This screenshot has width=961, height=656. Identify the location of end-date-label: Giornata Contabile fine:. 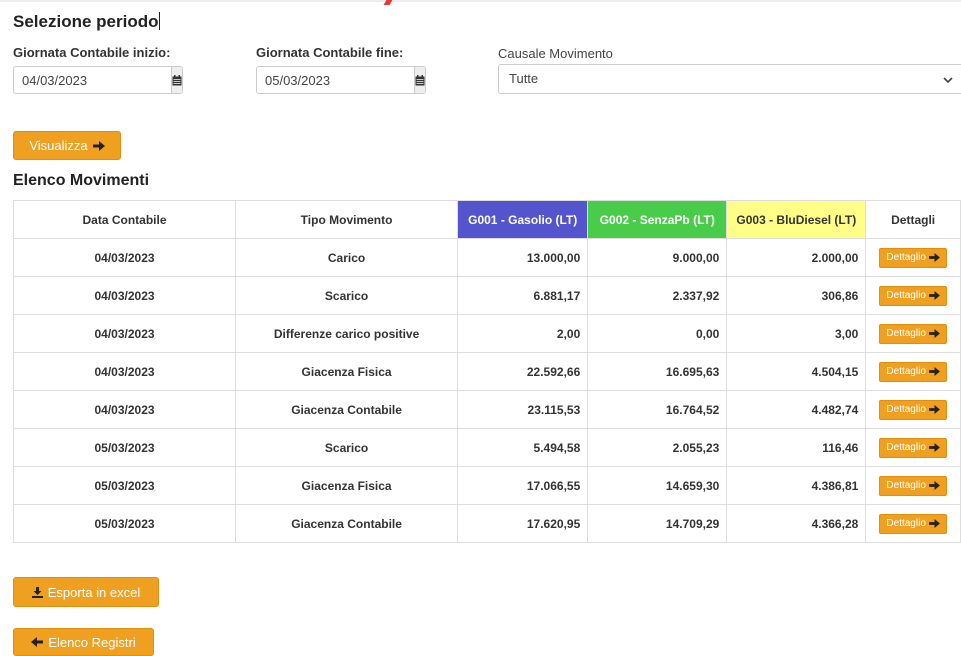
(330, 52).